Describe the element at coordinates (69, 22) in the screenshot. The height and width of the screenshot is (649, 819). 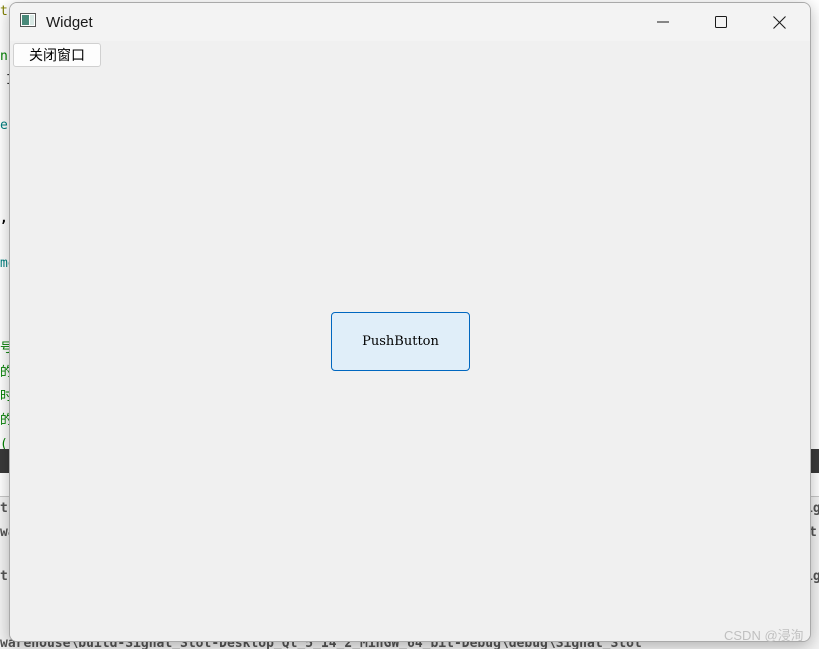
I see `window-title: Widget` at that location.